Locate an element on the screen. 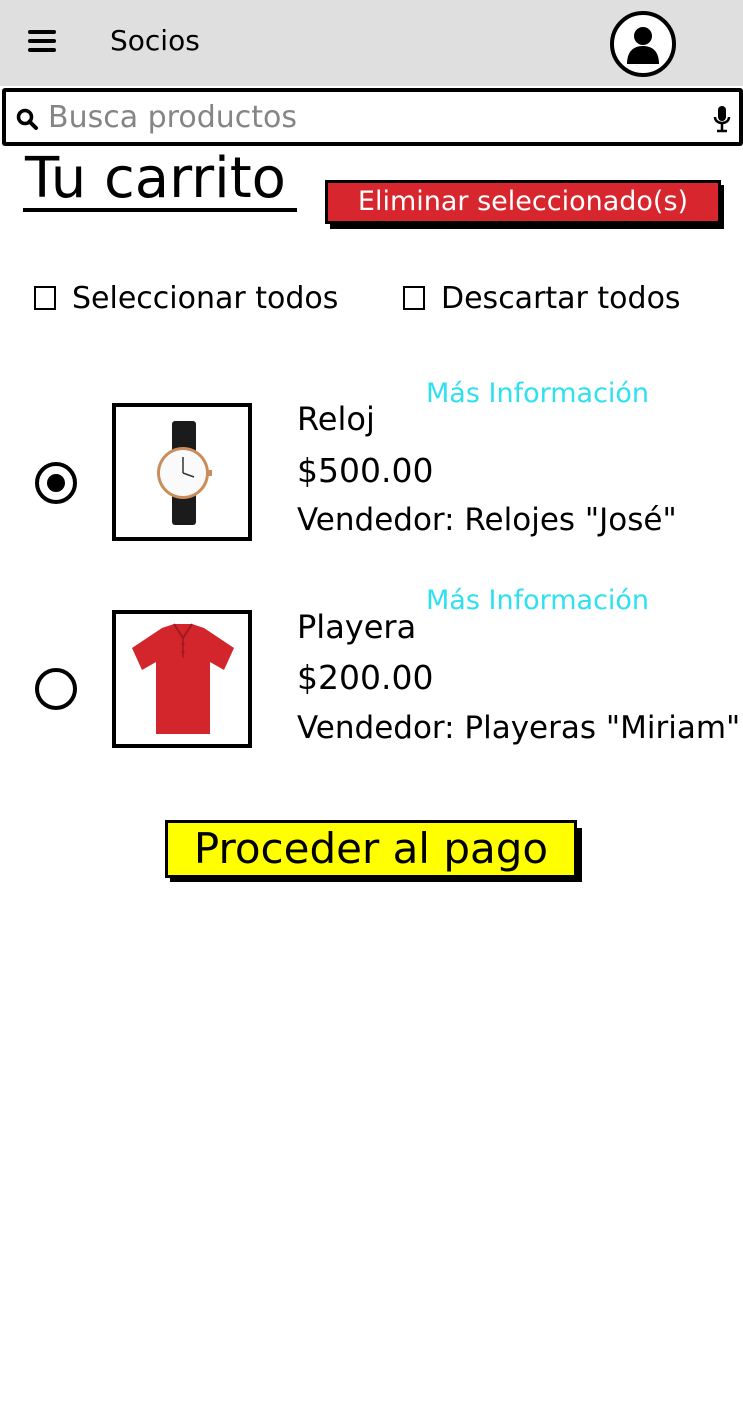 This screenshot has height=1409, width=743. discard-all-label: Descartar todos is located at coordinates (561, 298).